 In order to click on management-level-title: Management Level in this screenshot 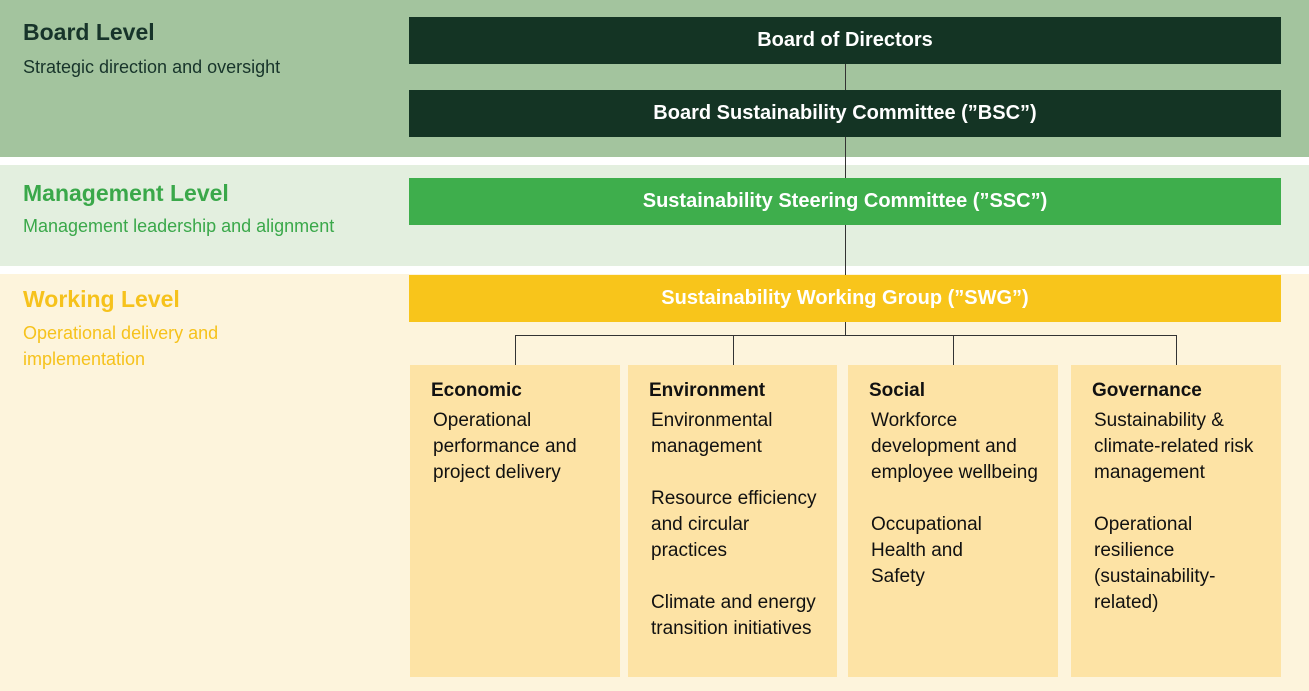, I will do `click(126, 193)`.